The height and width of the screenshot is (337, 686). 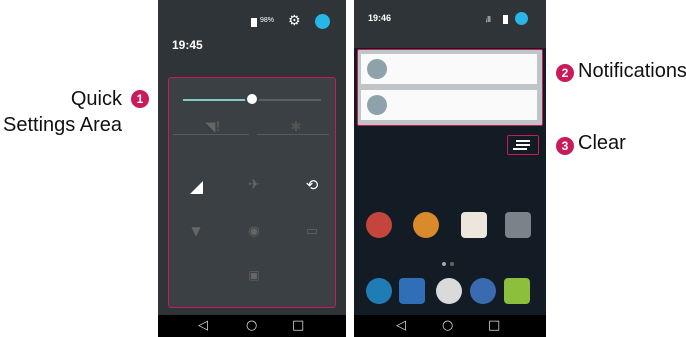 I want to click on status-bar: 98% ⚙, so click(x=252, y=18).